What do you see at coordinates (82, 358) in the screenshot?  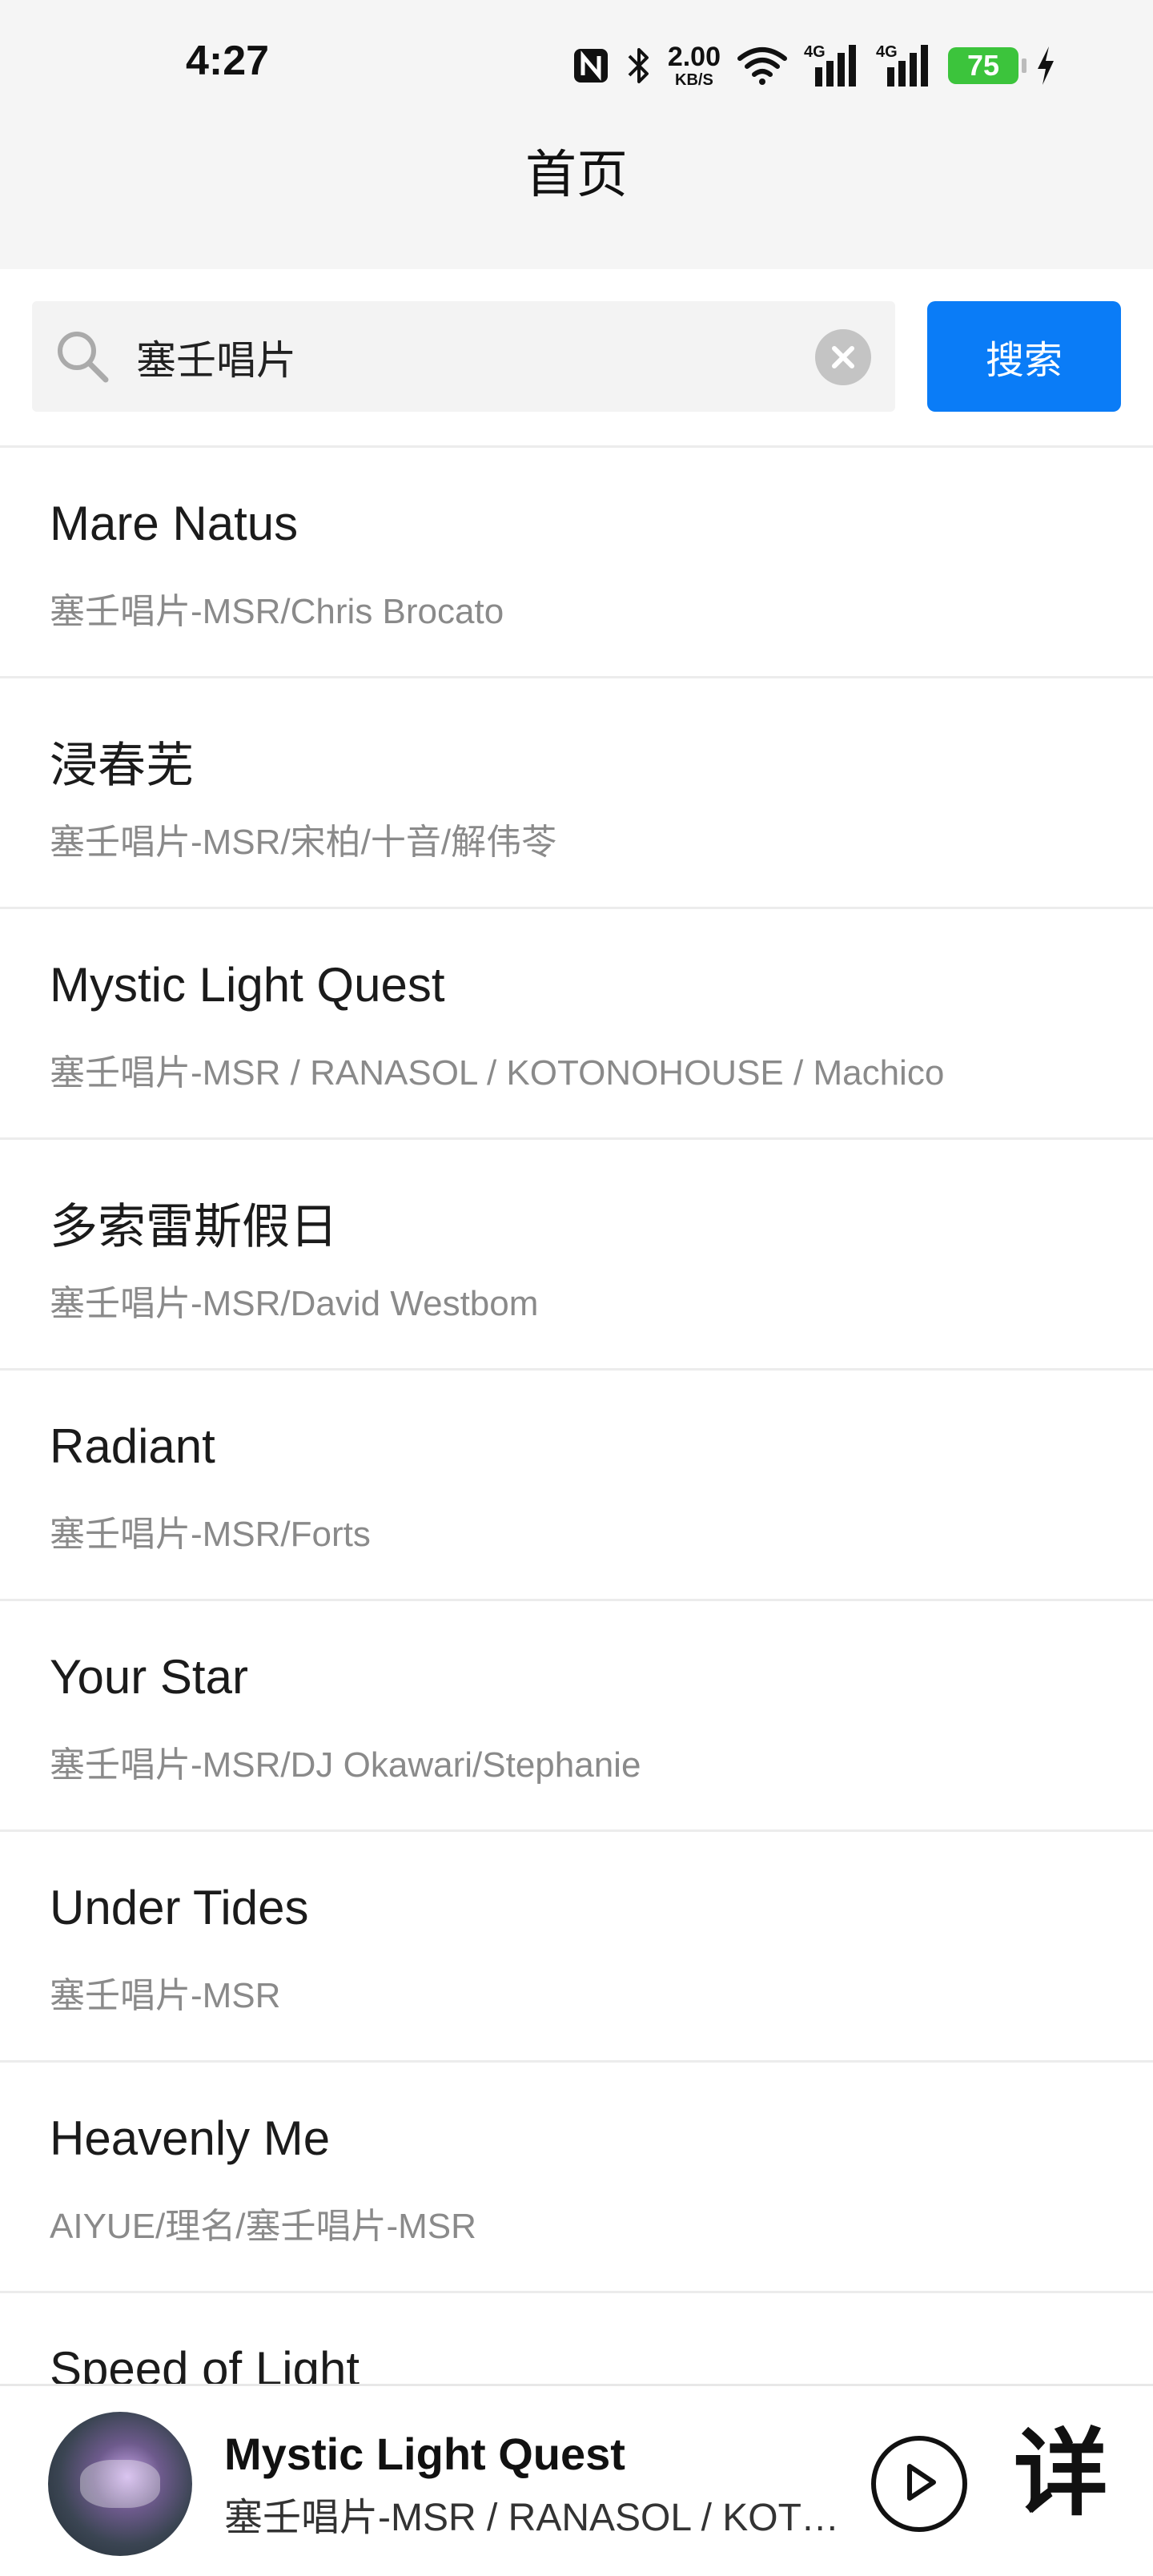 I see `search-icon` at bounding box center [82, 358].